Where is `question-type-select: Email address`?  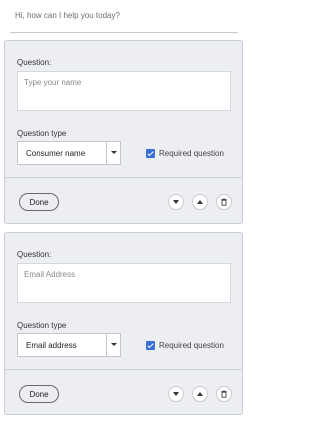
question-type-select: Email address is located at coordinates (69, 345).